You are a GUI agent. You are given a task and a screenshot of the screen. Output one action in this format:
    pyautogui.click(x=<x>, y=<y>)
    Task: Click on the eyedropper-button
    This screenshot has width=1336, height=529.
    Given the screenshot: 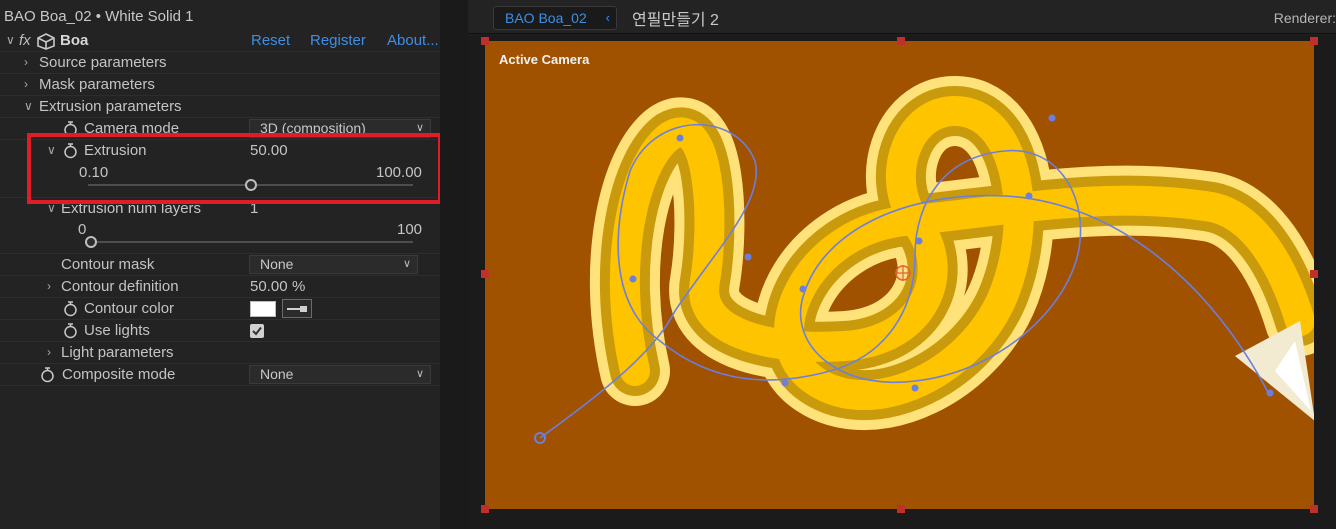 What is the action you would take?
    pyautogui.click(x=297, y=308)
    